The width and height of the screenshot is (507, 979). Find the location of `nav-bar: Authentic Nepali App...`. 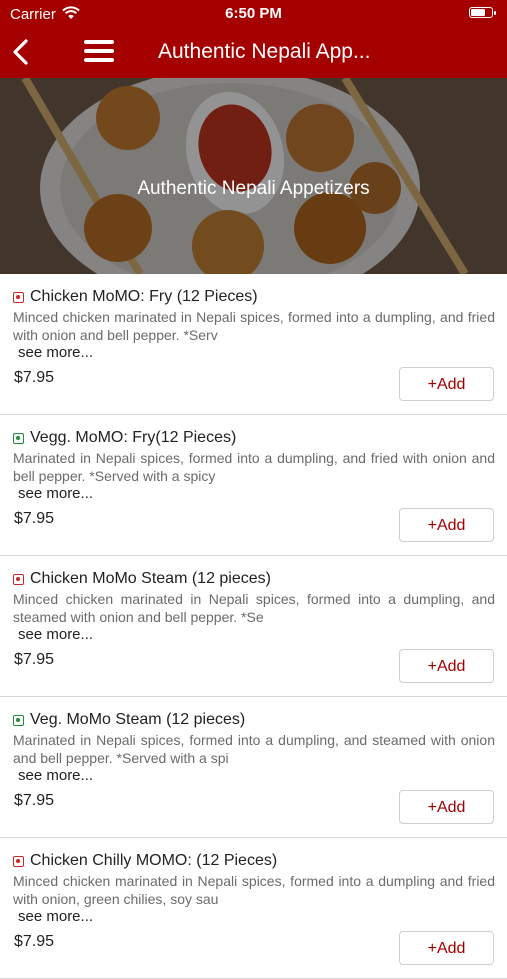

nav-bar: Authentic Nepali App... is located at coordinates (253, 53).